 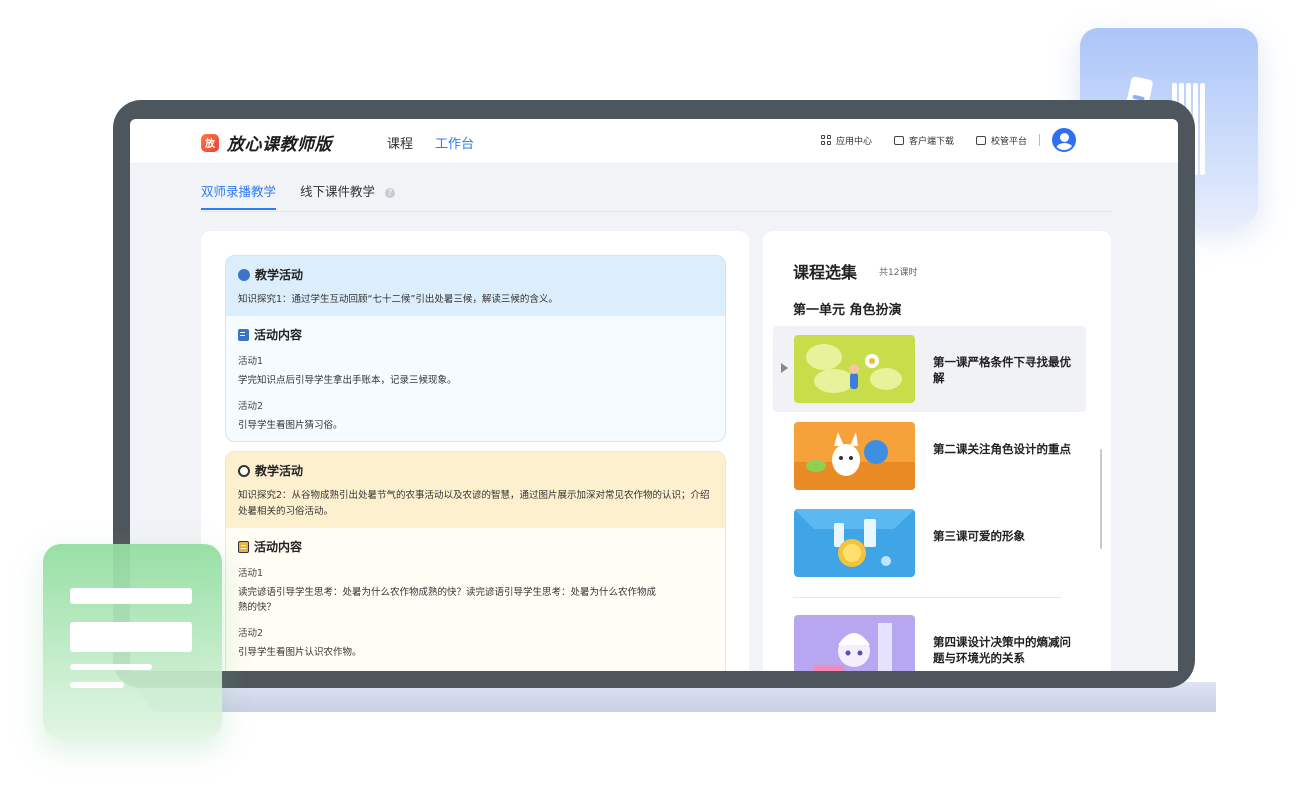 I want to click on activity-desc: 知识探究1：通过学生互动回顾“七十二候”引出处暑三候，解读三候的含义。, so click(x=398, y=299).